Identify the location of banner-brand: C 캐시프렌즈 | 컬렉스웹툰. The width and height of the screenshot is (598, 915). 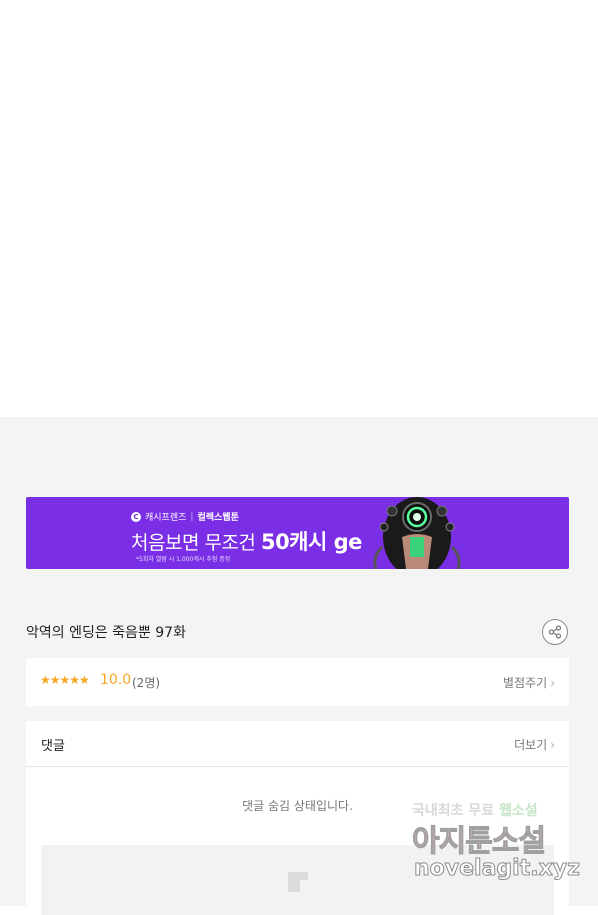
(185, 516).